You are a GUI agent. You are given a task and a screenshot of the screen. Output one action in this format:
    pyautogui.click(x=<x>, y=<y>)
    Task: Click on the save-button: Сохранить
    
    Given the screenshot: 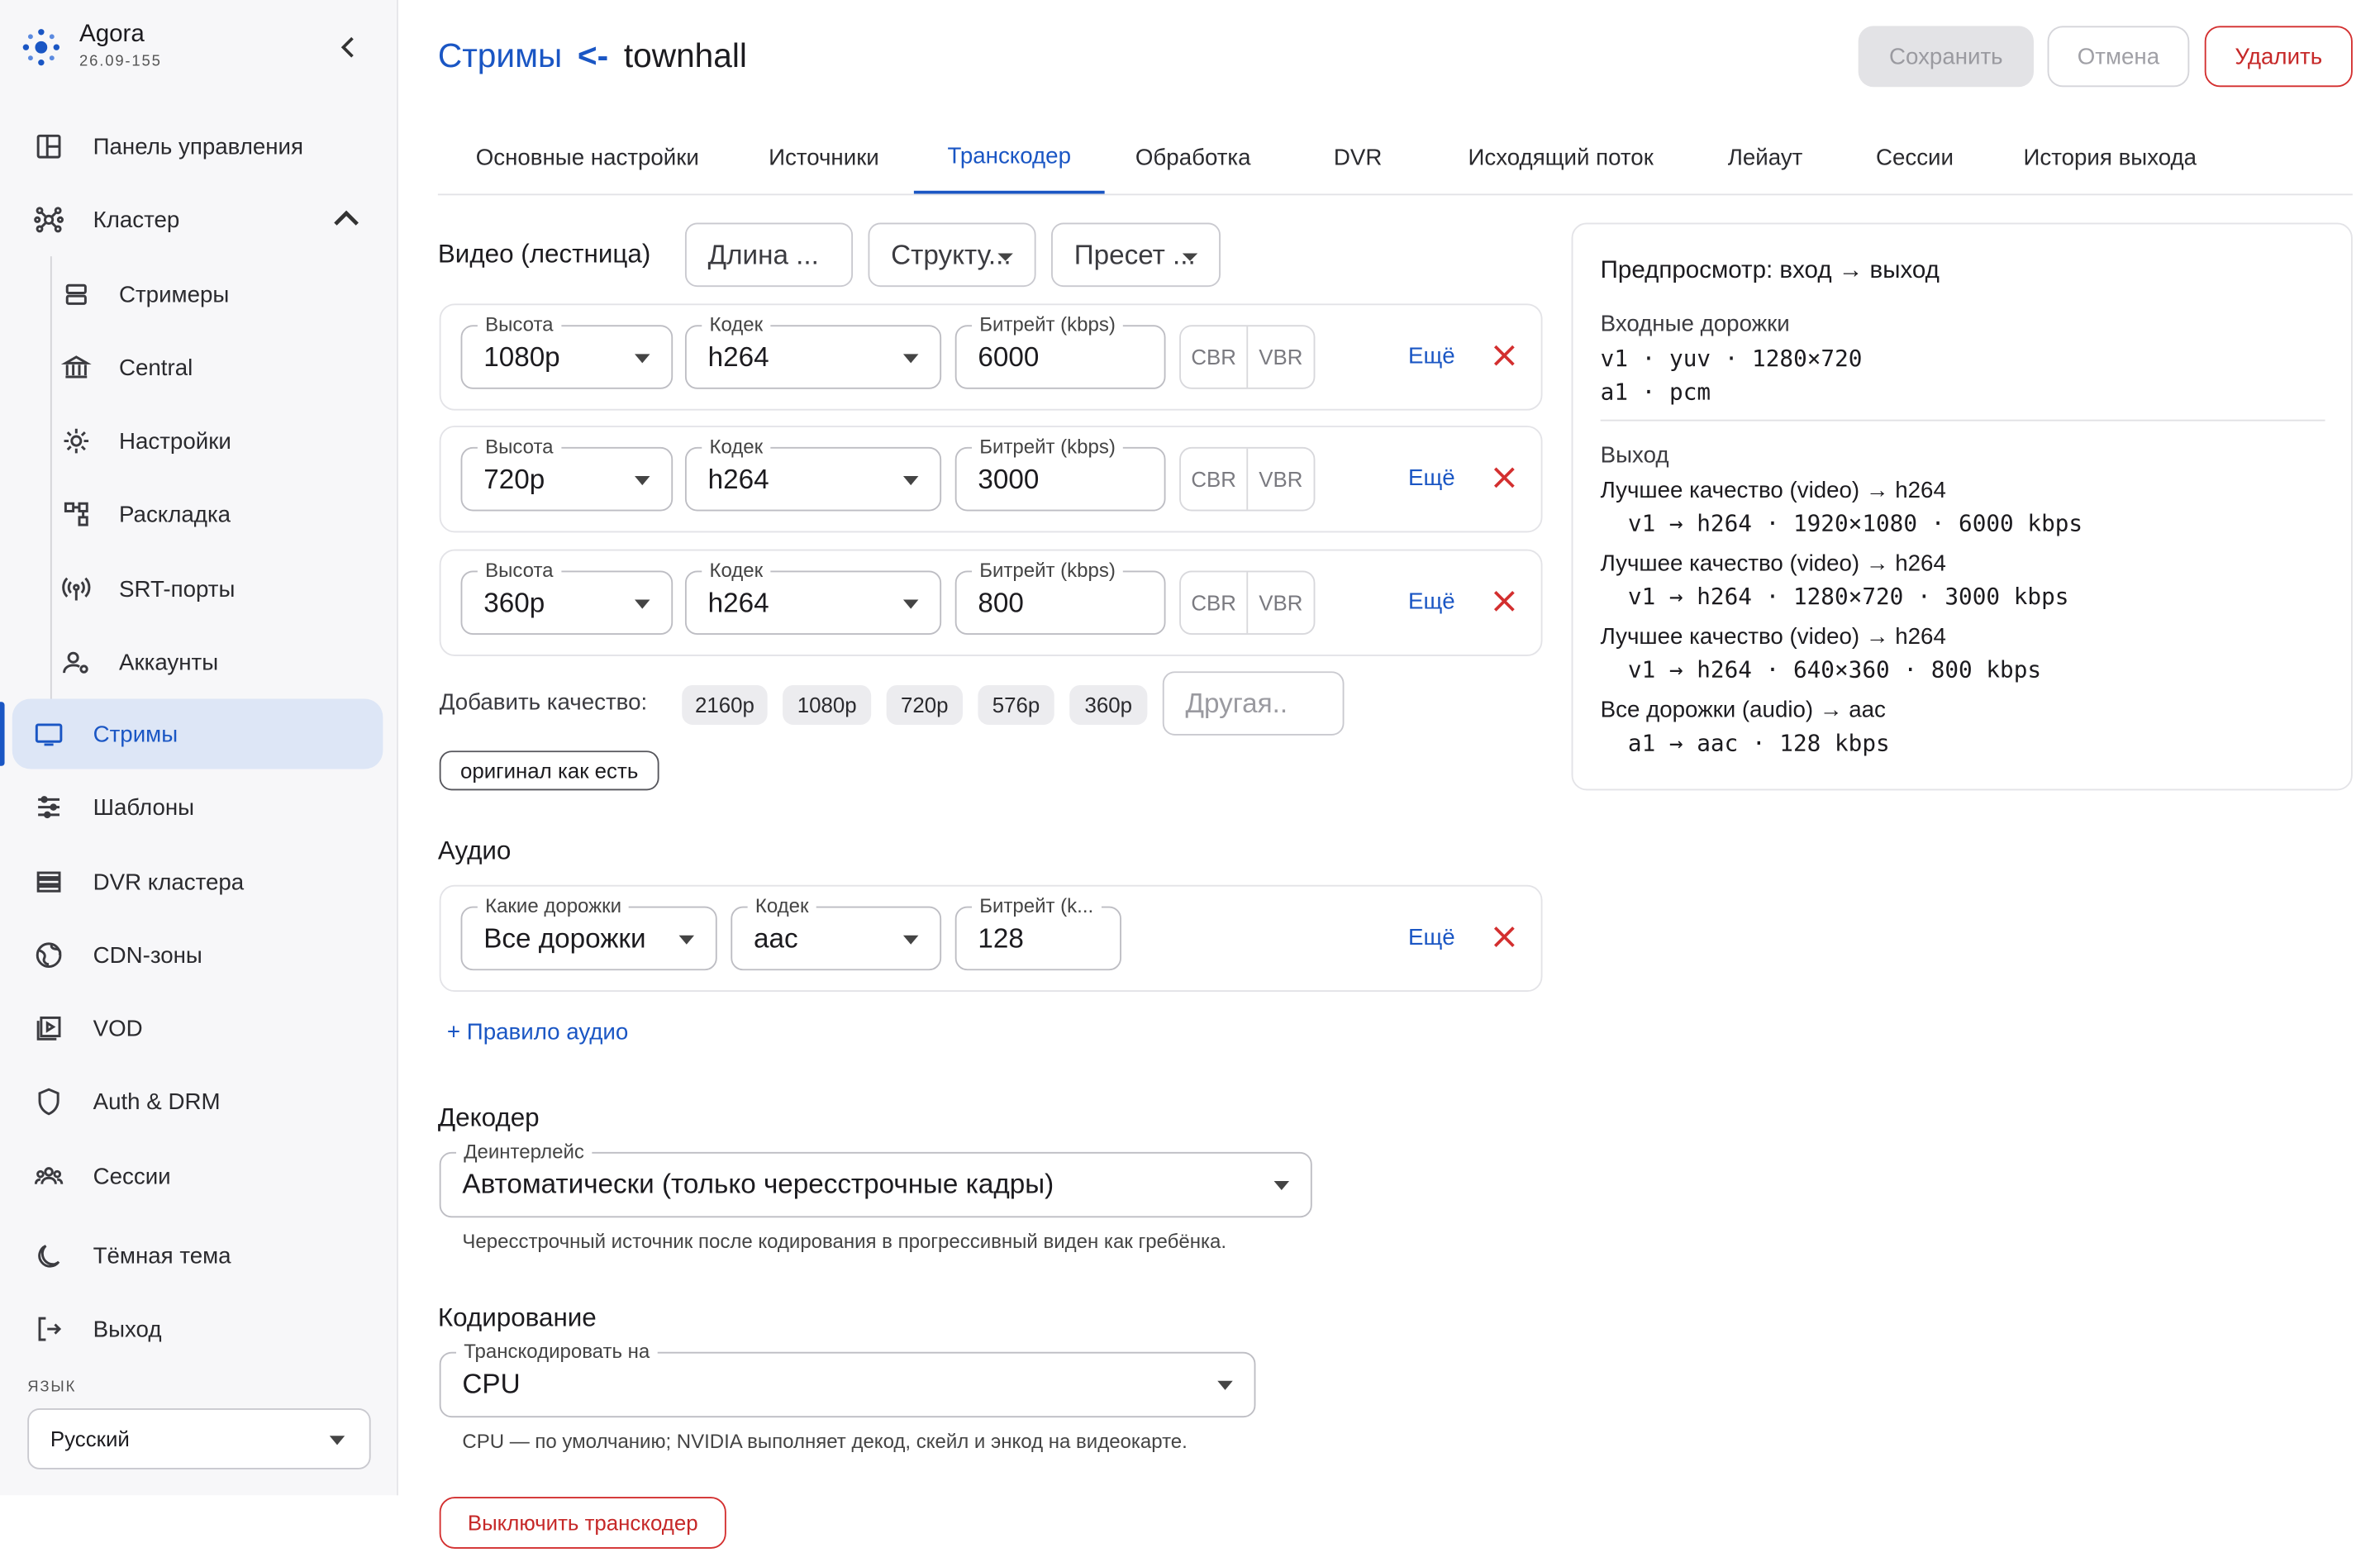 What is the action you would take?
    pyautogui.click(x=1946, y=57)
    